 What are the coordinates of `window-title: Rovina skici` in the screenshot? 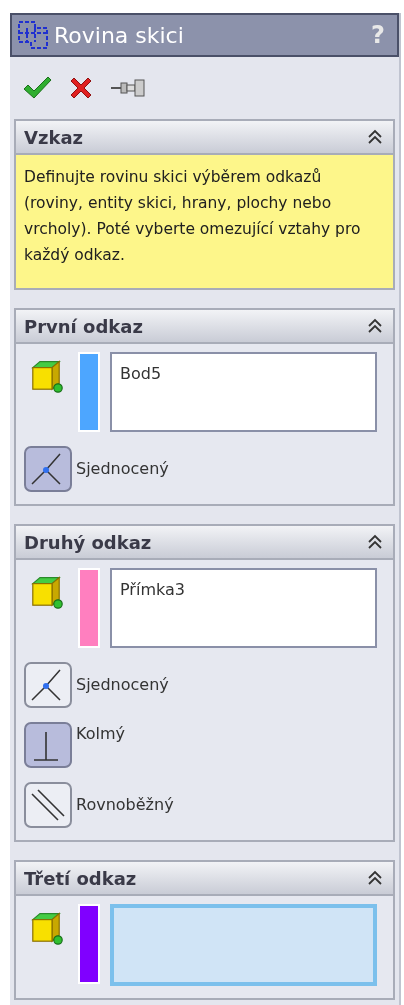 It's located at (119, 35).